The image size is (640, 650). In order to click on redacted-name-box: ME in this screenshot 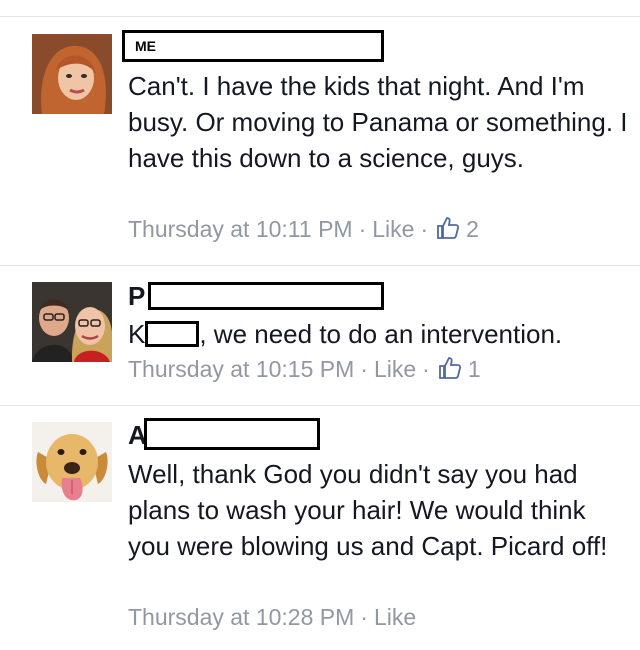, I will do `click(253, 46)`.